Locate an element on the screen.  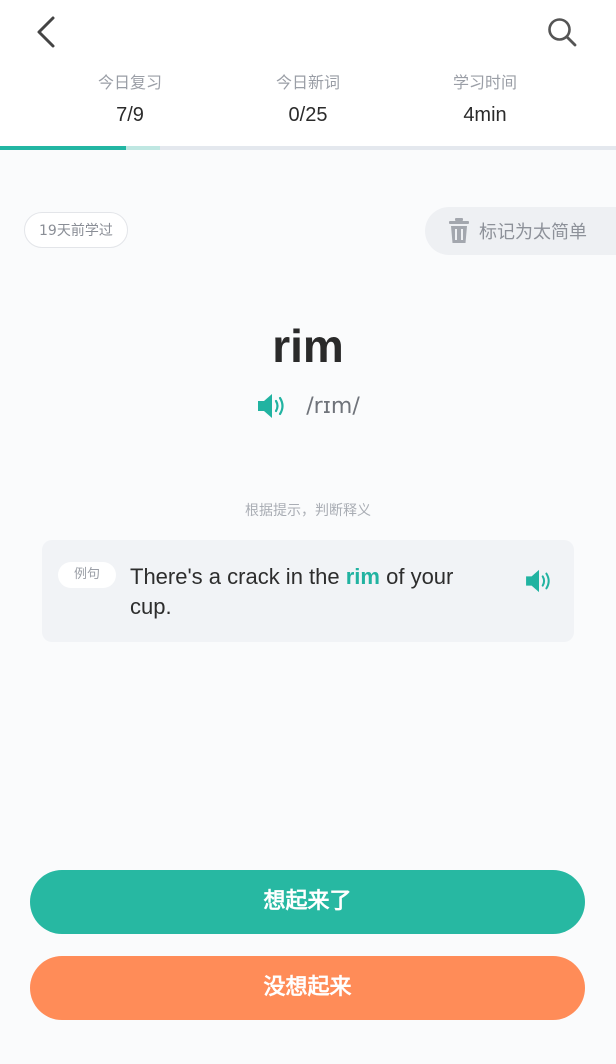
back-button is located at coordinates (46, 32).